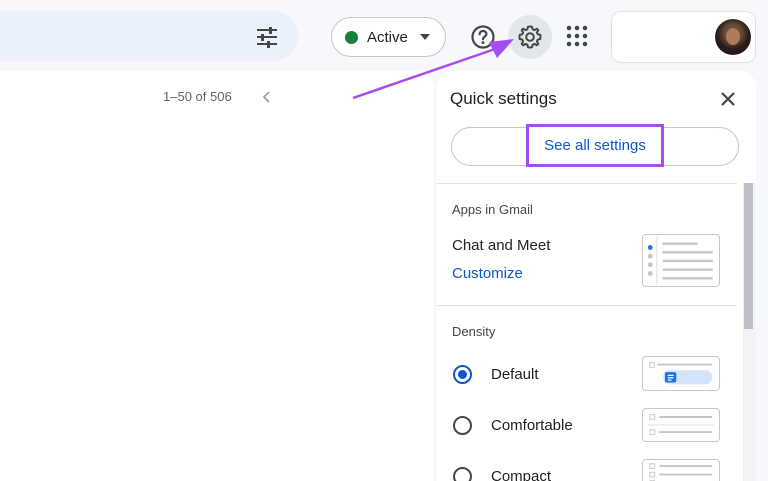 Image resolution: width=768 pixels, height=481 pixels. Describe the element at coordinates (351, 37) in the screenshot. I see `status-dot-icon` at that location.